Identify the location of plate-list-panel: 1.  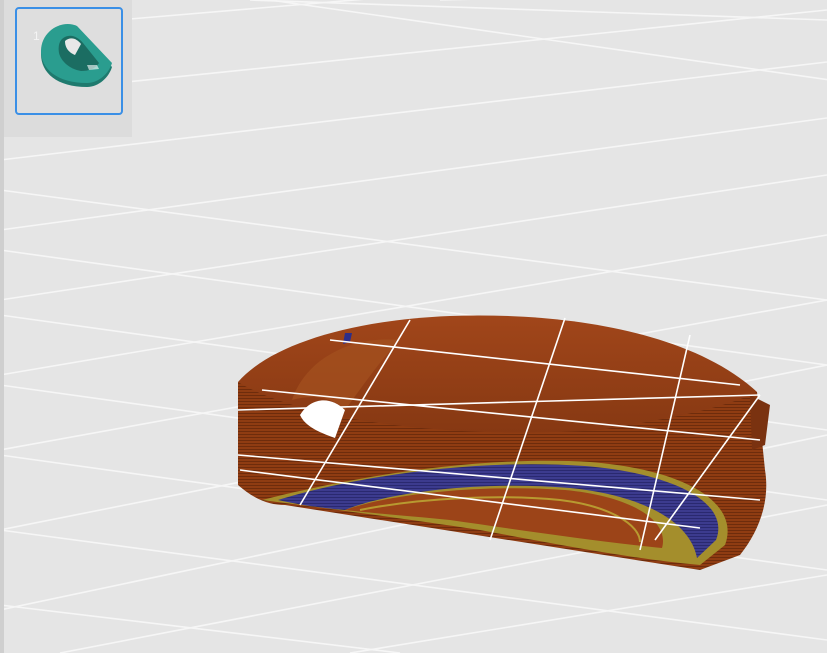
(68, 68).